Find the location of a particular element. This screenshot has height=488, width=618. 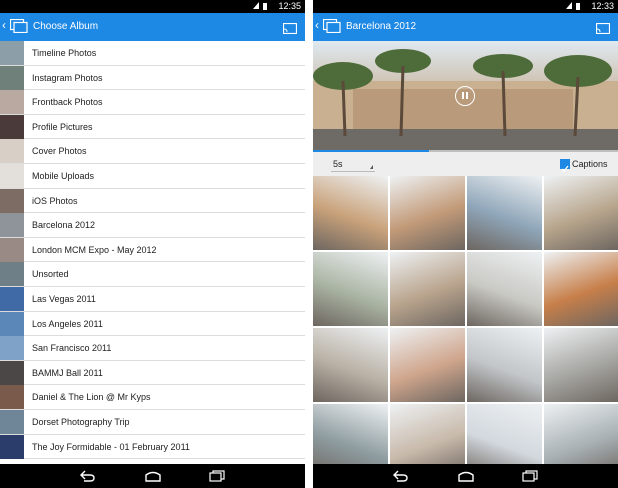

album-list-item: iOS Photos is located at coordinates (152, 201).